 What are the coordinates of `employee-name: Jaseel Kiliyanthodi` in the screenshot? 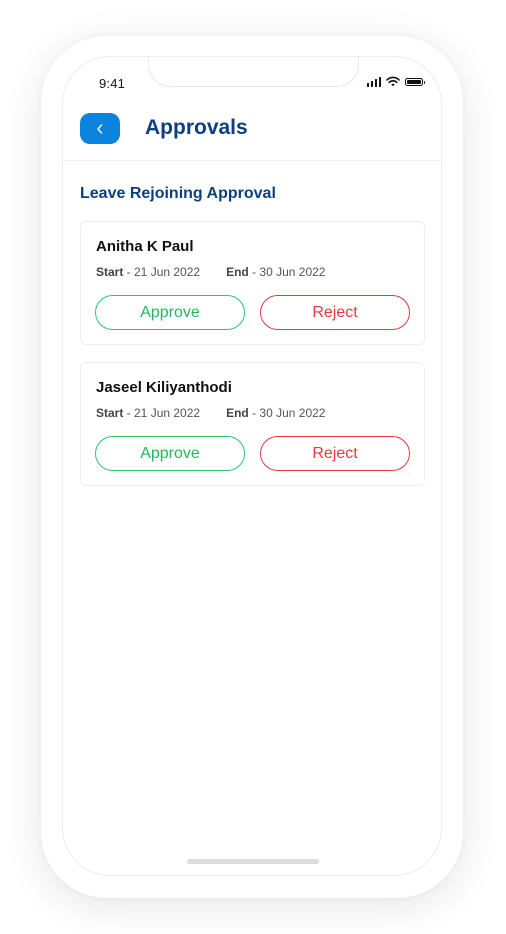 It's located at (164, 387).